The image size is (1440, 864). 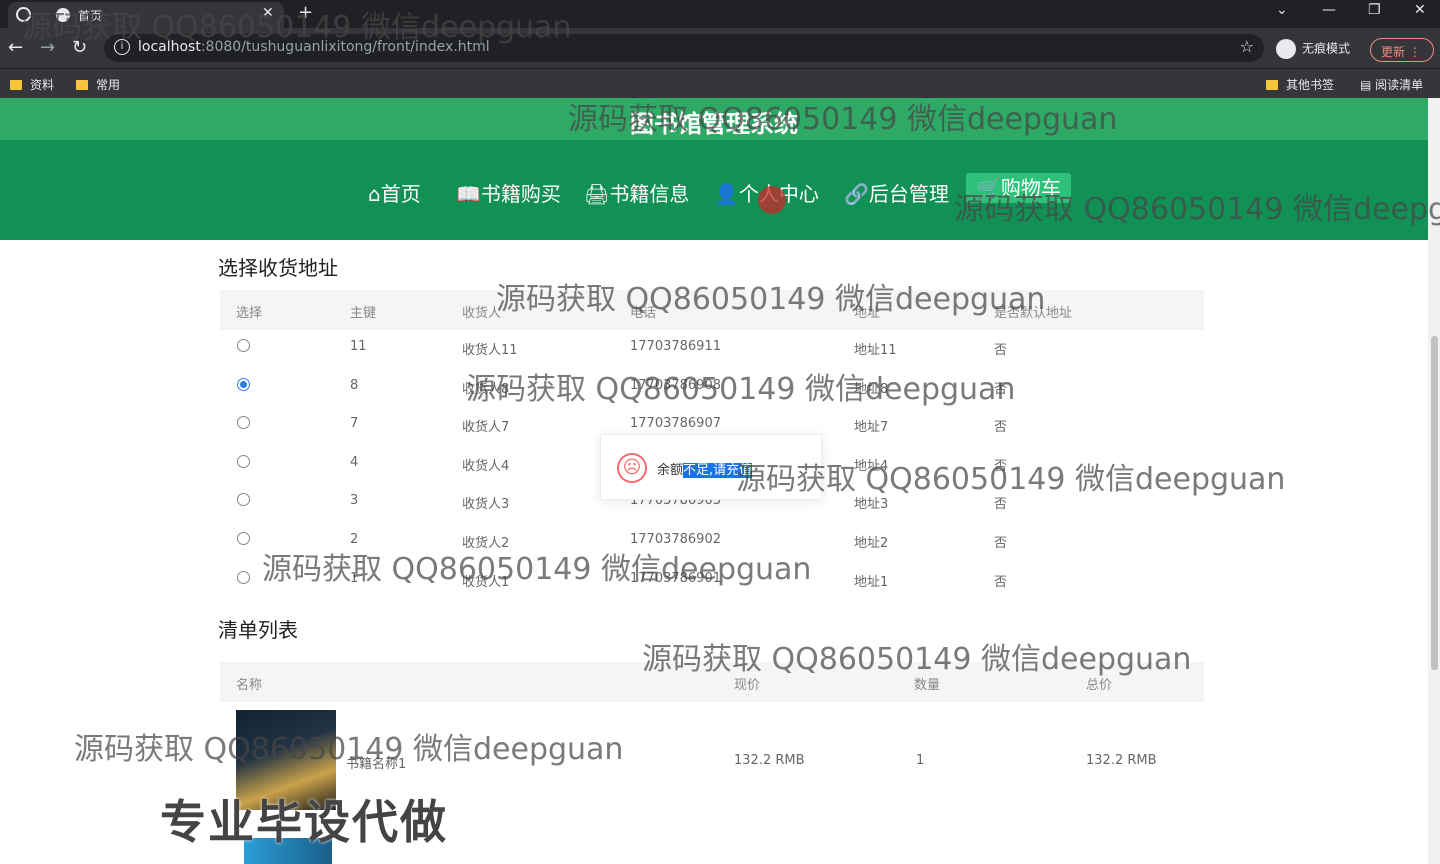 I want to click on tab-search-icon: ⌄, so click(x=1282, y=10).